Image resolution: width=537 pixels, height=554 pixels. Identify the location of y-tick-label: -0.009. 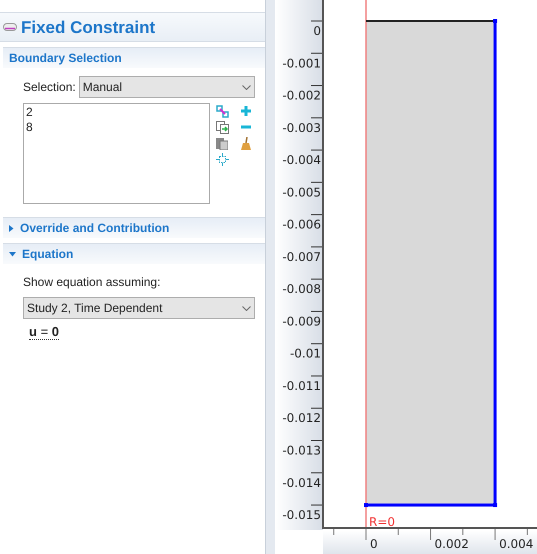
(301, 321).